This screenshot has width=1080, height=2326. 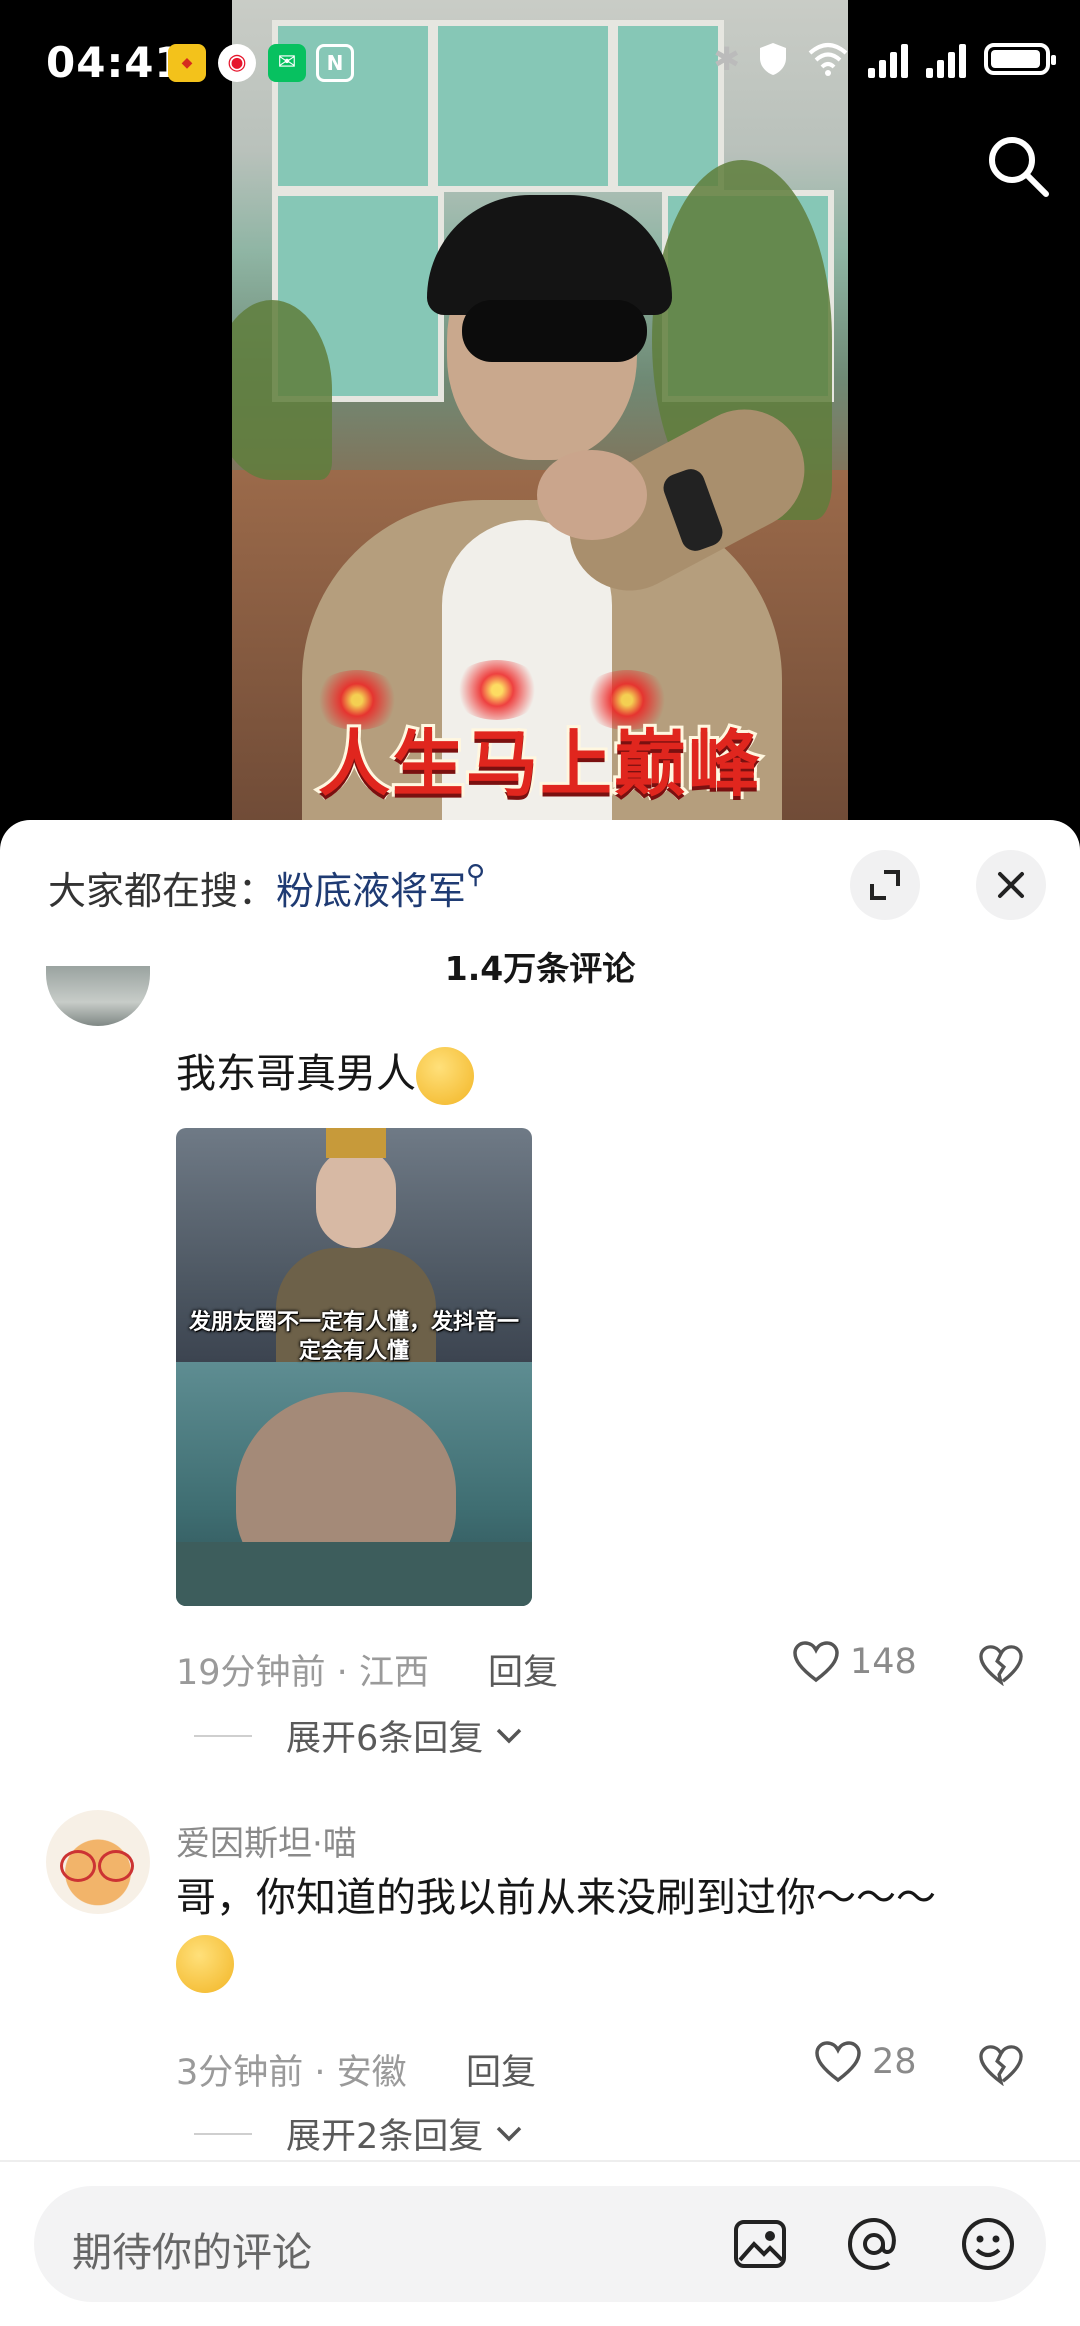 What do you see at coordinates (266, 1840) in the screenshot?
I see `comment-username: 爱因斯坦·喵` at bounding box center [266, 1840].